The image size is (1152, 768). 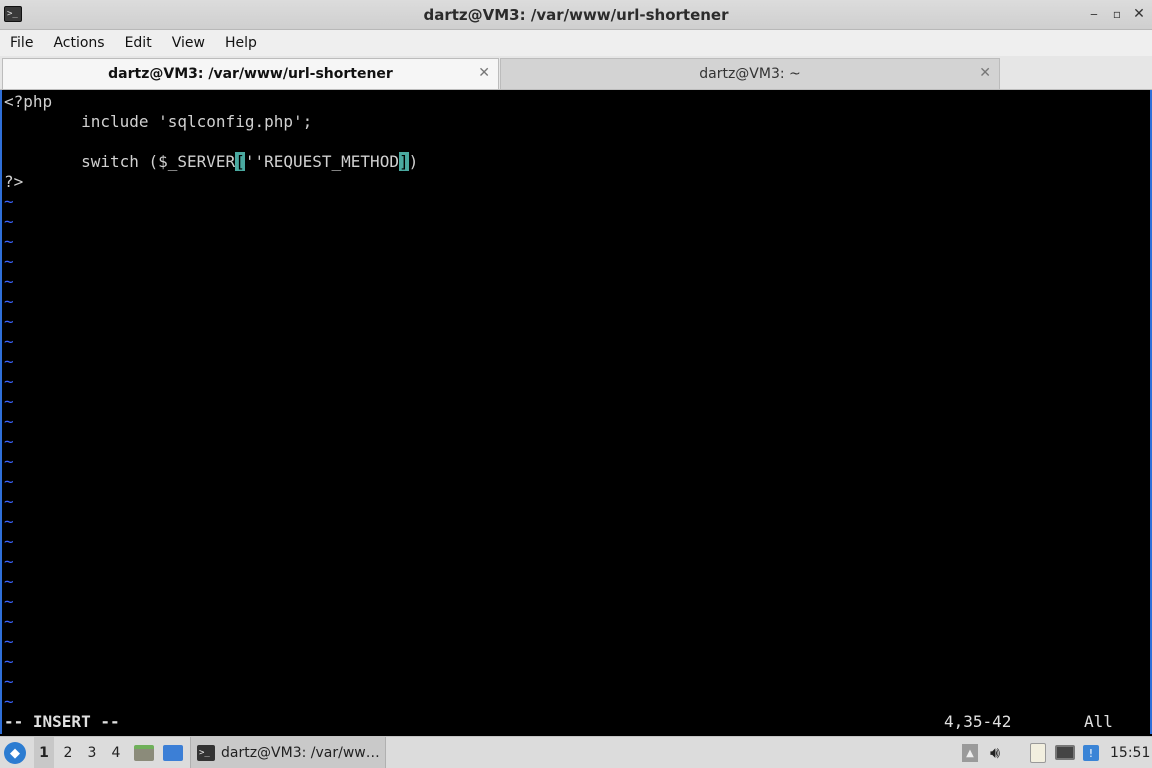 I want to click on code-line-4: switch ($_SERVER[''REQUEST_METHOD]), so click(x=211, y=162).